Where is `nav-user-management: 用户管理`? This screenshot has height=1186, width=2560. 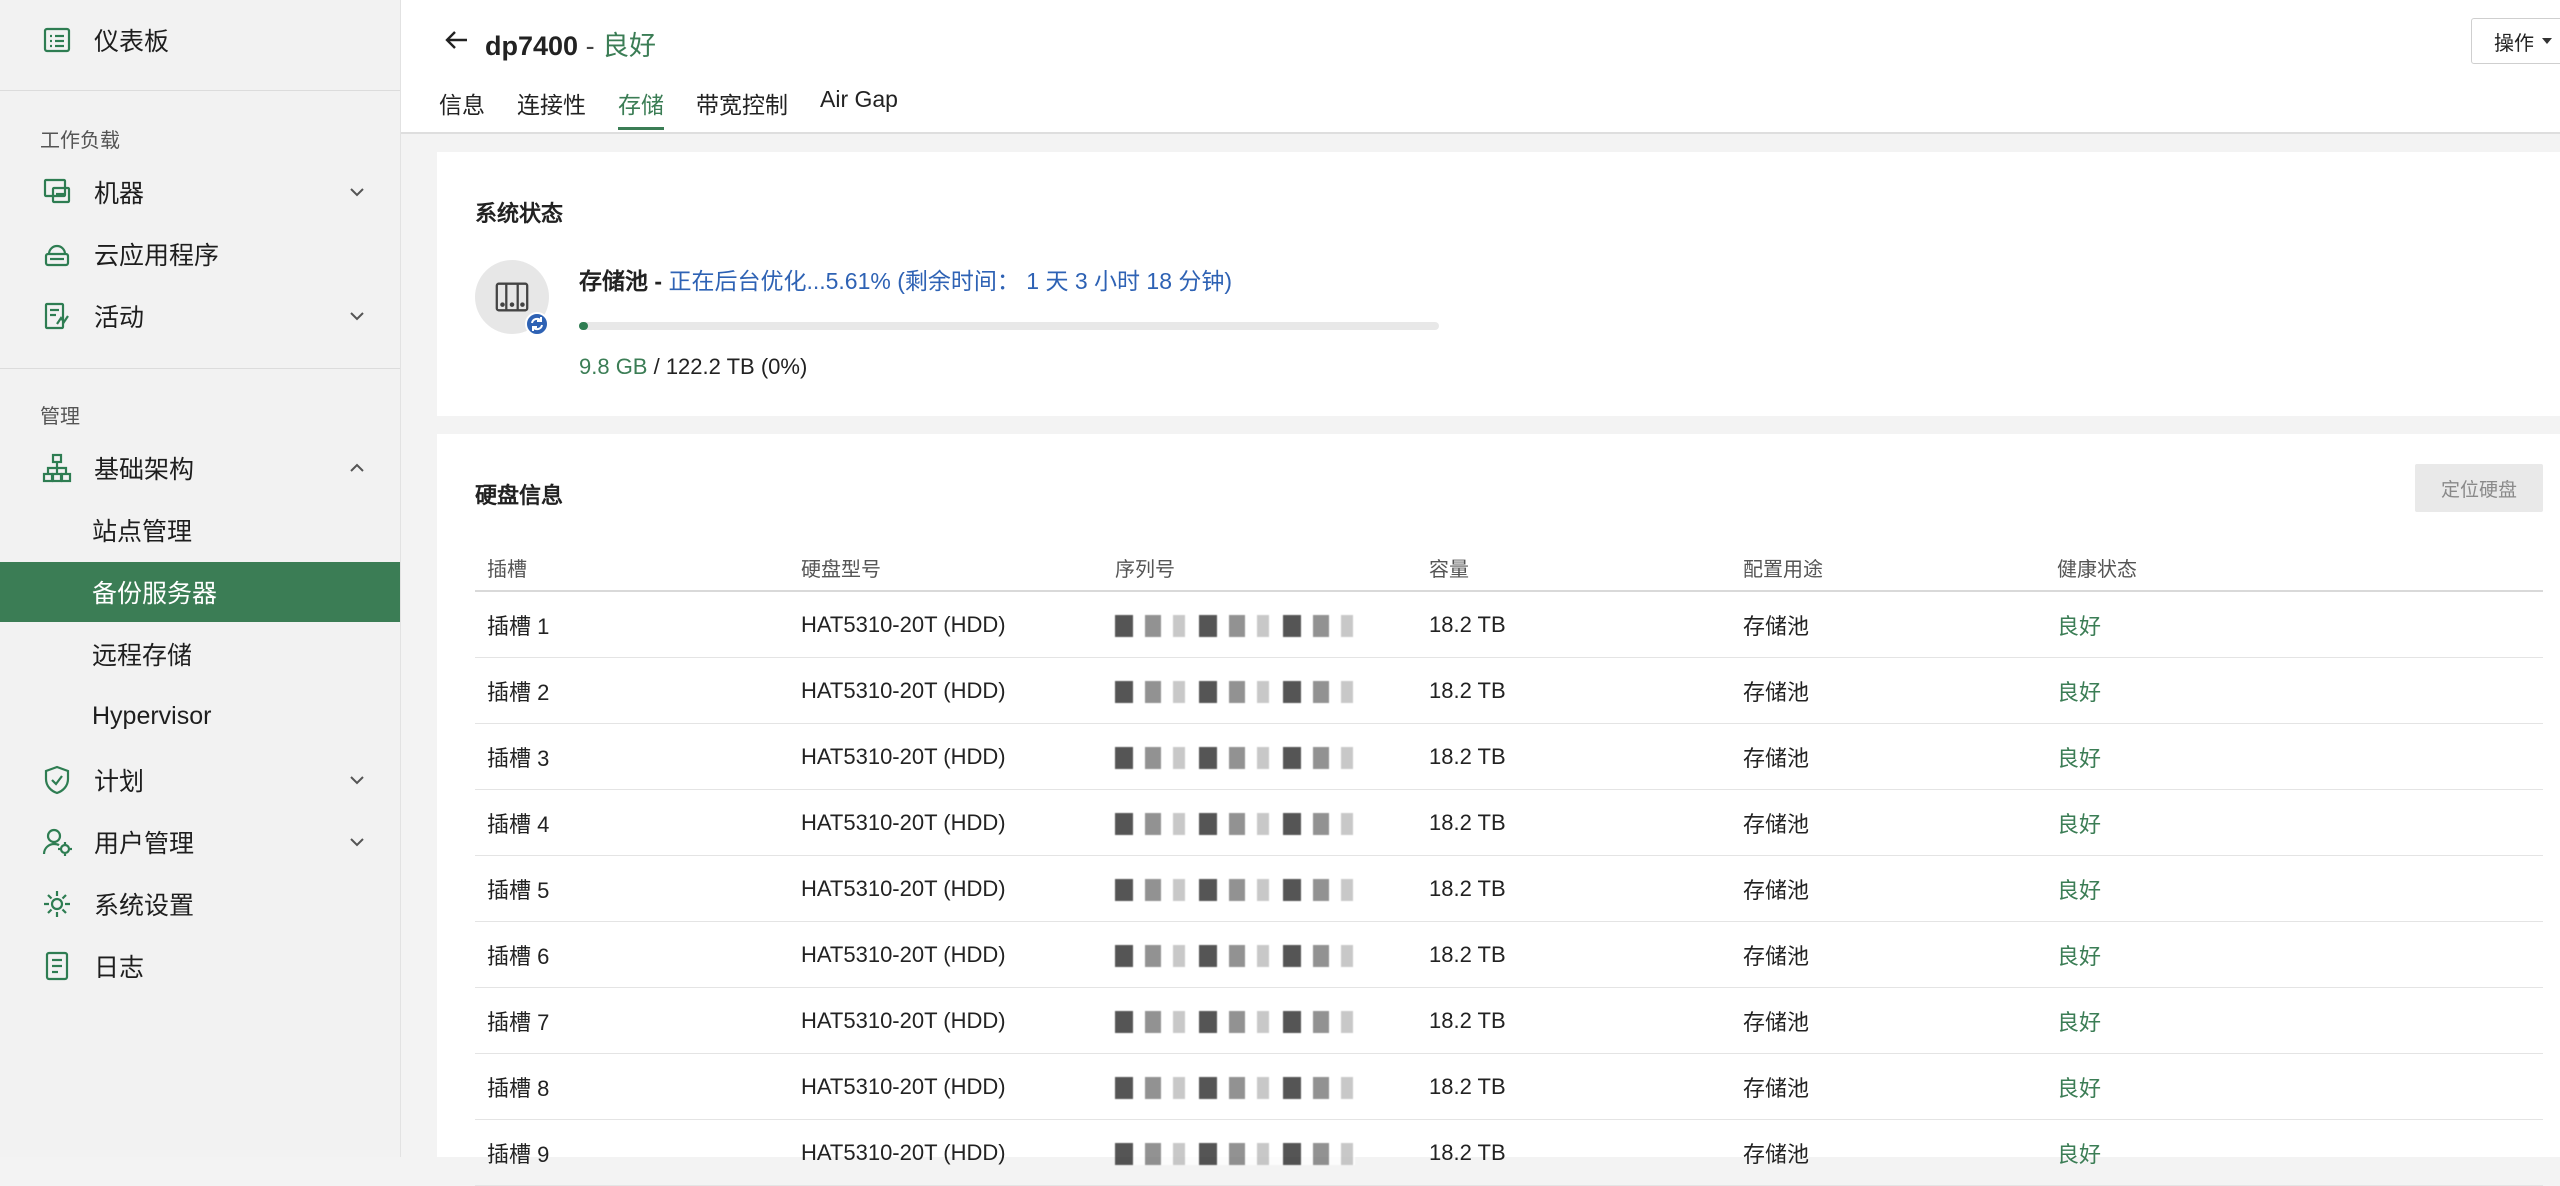
nav-user-management: 用户管理 is located at coordinates (200, 842).